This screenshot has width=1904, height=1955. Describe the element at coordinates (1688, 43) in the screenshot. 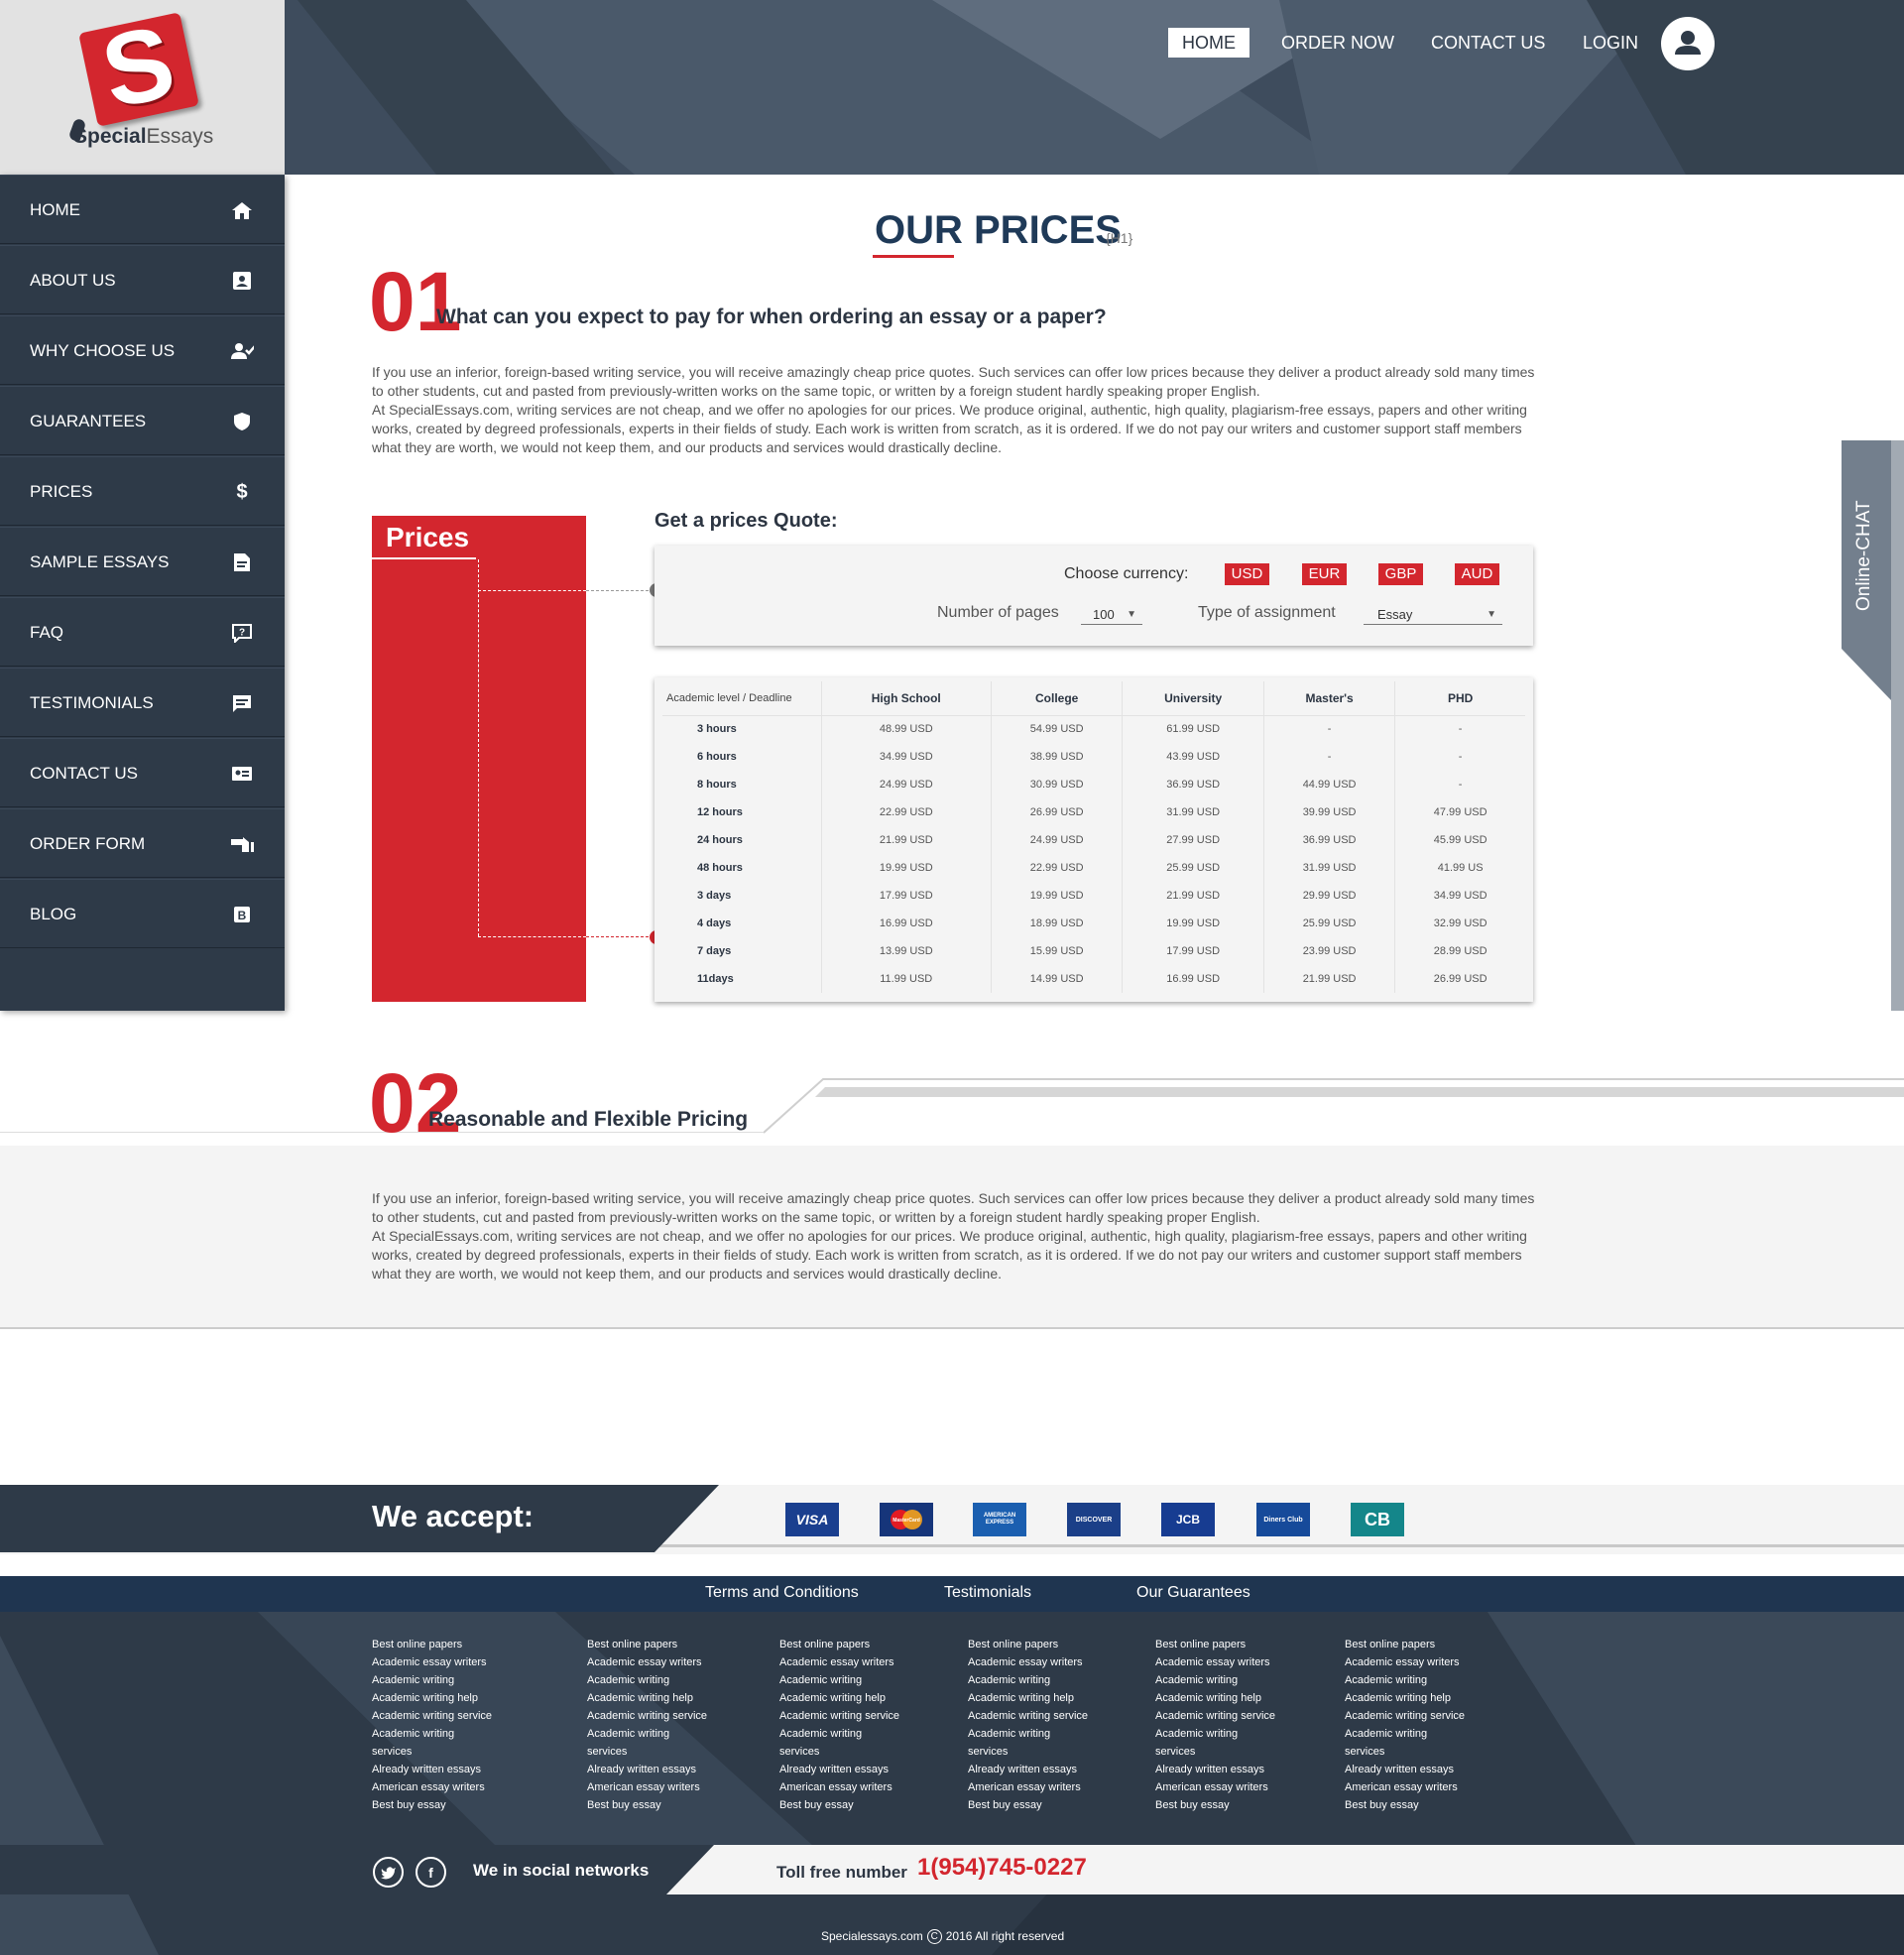

I see `user-avatar-button` at that location.